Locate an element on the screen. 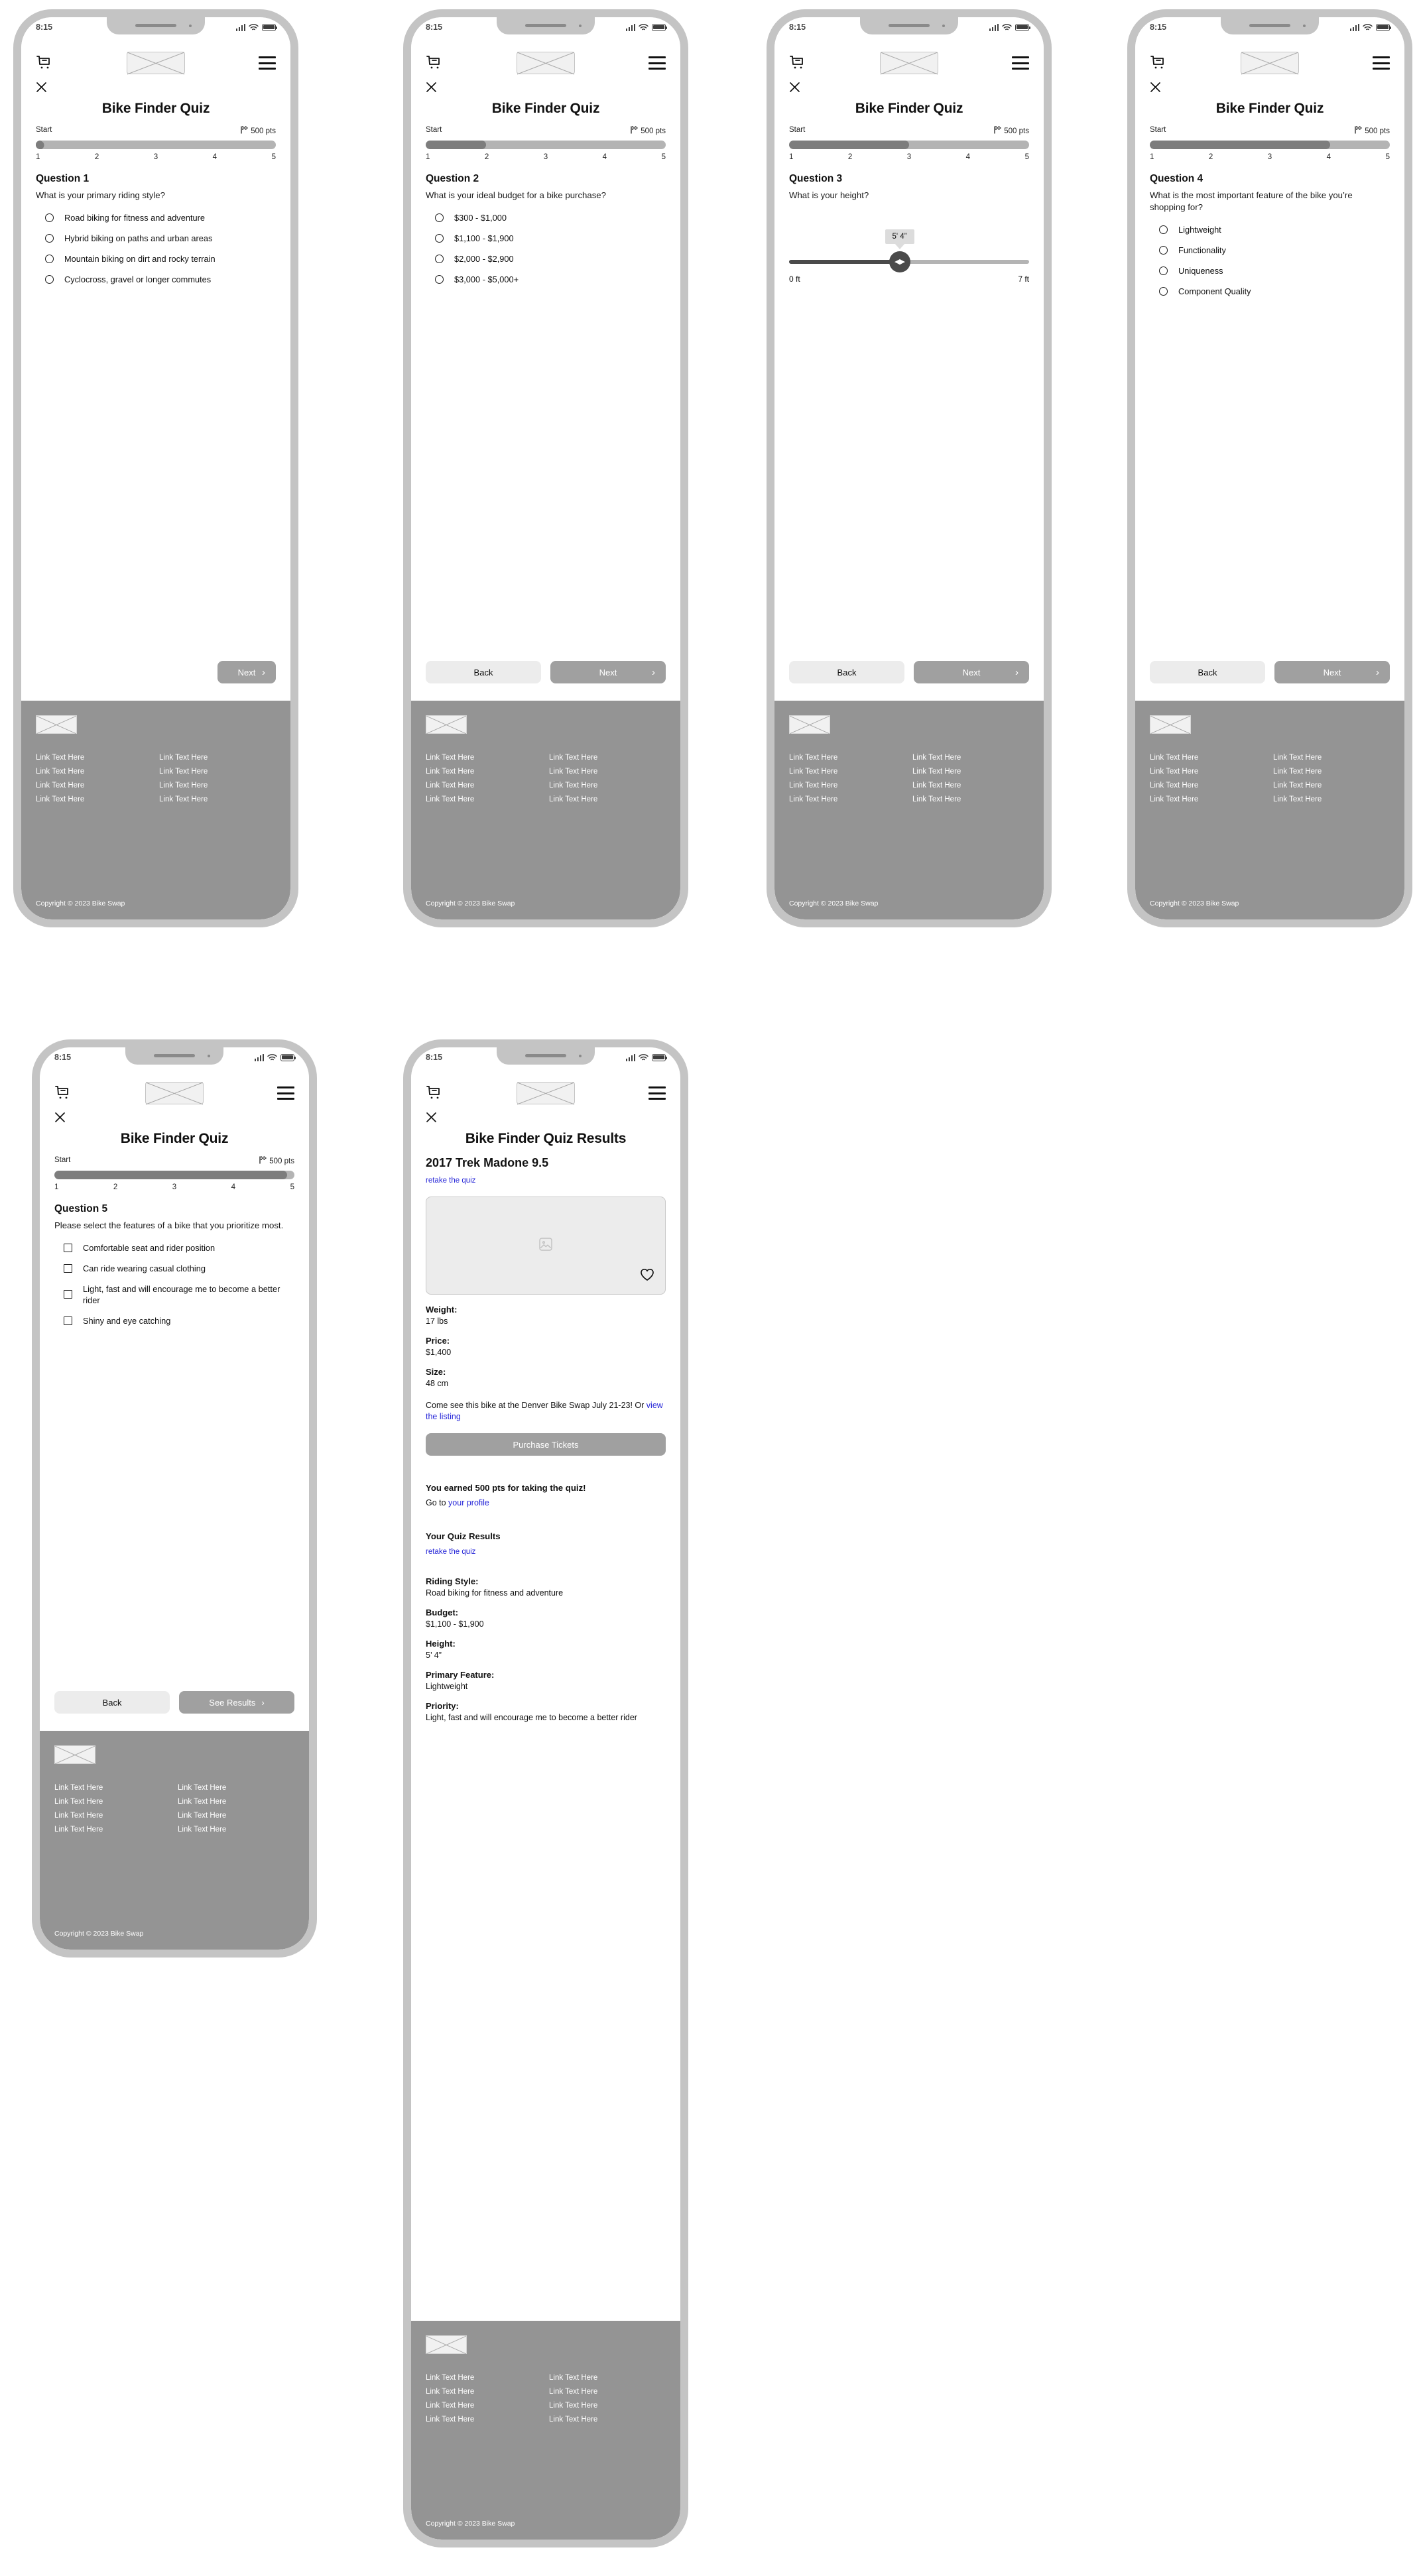  option-row: $3,000 - $5,000+ is located at coordinates (550, 279).